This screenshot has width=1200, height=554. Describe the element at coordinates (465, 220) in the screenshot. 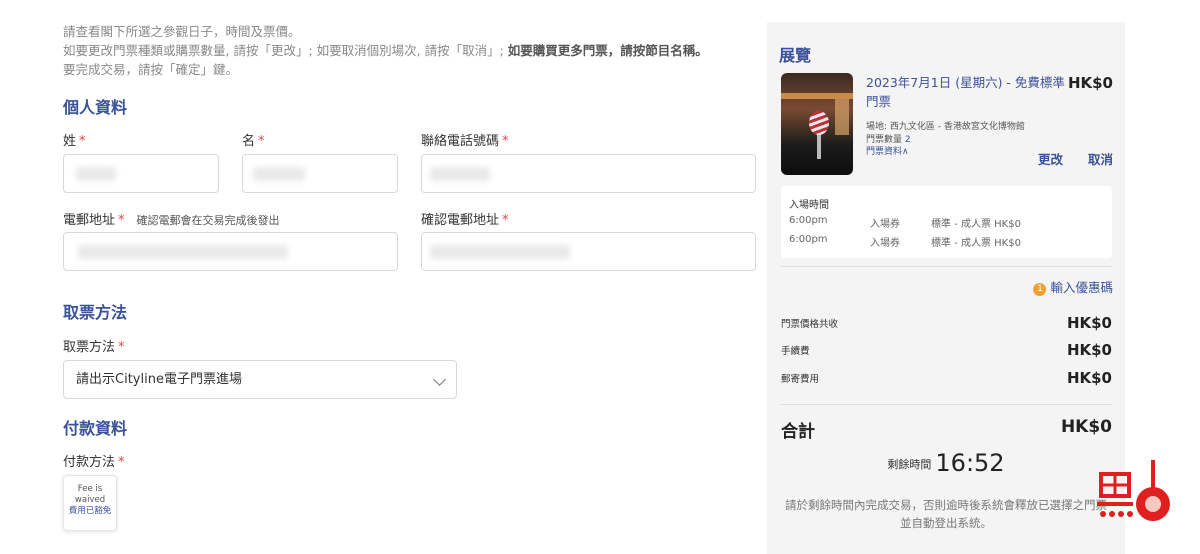

I see `confirm-email-label: 確認電郵地址 *` at that location.